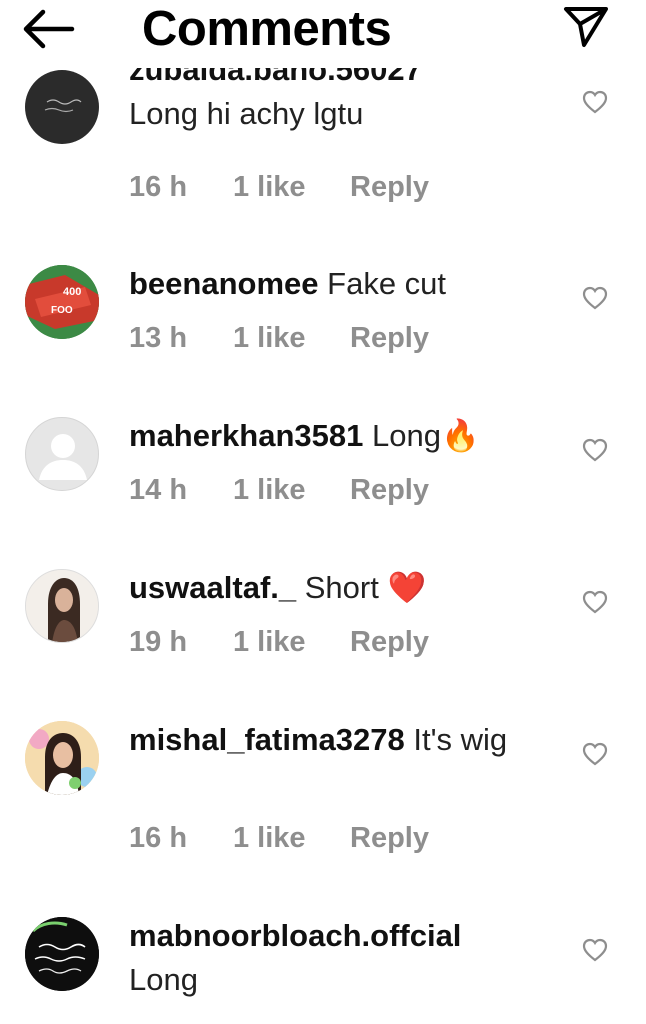  What do you see at coordinates (158, 490) in the screenshot?
I see `comment-time: 14 h` at bounding box center [158, 490].